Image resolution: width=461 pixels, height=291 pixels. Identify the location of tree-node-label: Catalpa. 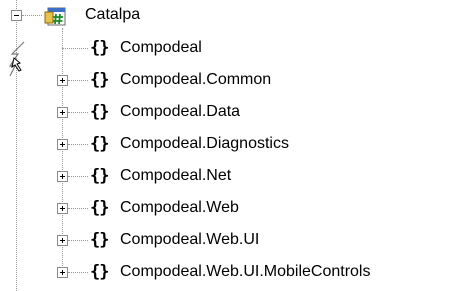
(113, 14).